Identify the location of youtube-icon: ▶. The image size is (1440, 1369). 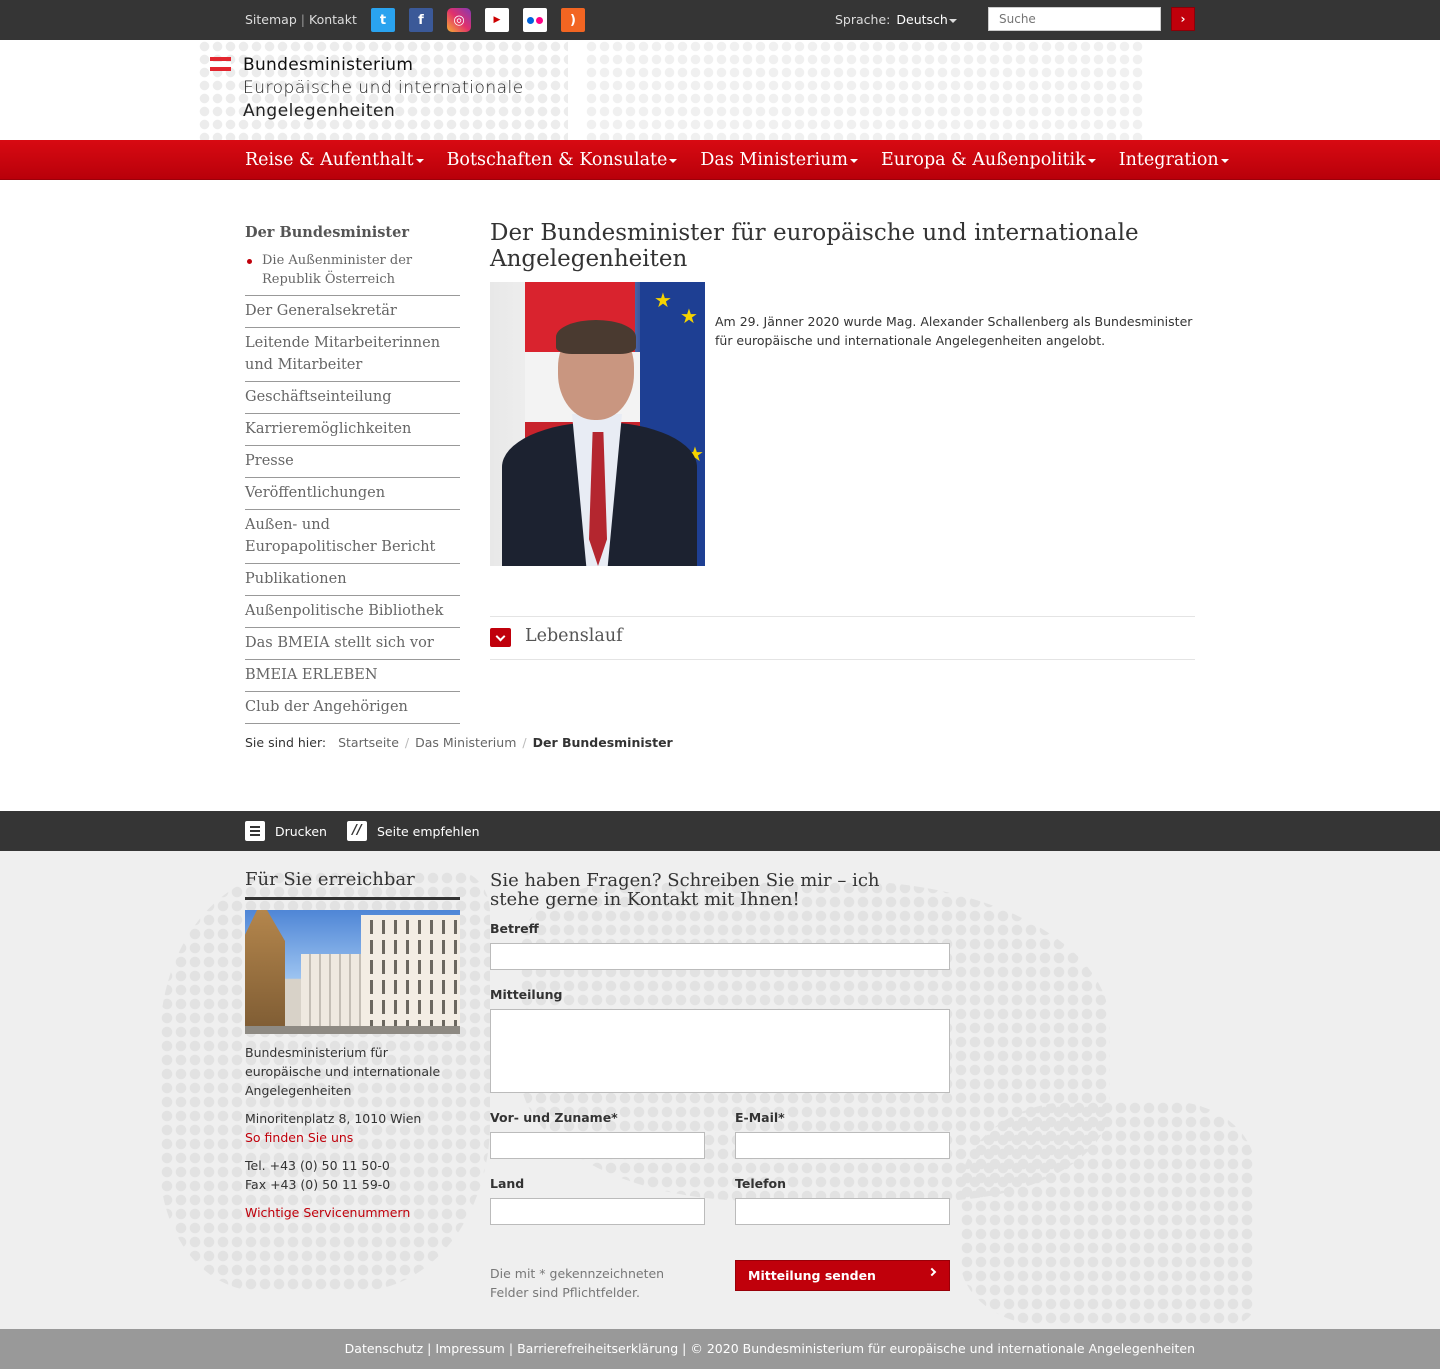
(497, 20).